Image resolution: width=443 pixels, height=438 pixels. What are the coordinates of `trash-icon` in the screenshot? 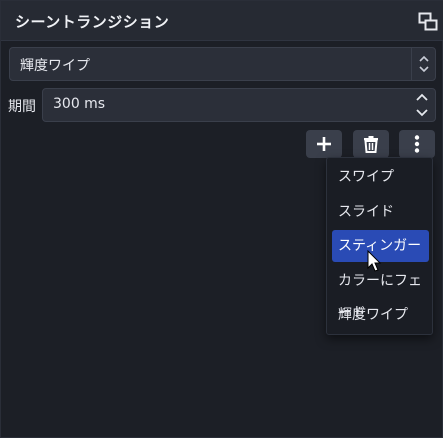 It's located at (371, 144).